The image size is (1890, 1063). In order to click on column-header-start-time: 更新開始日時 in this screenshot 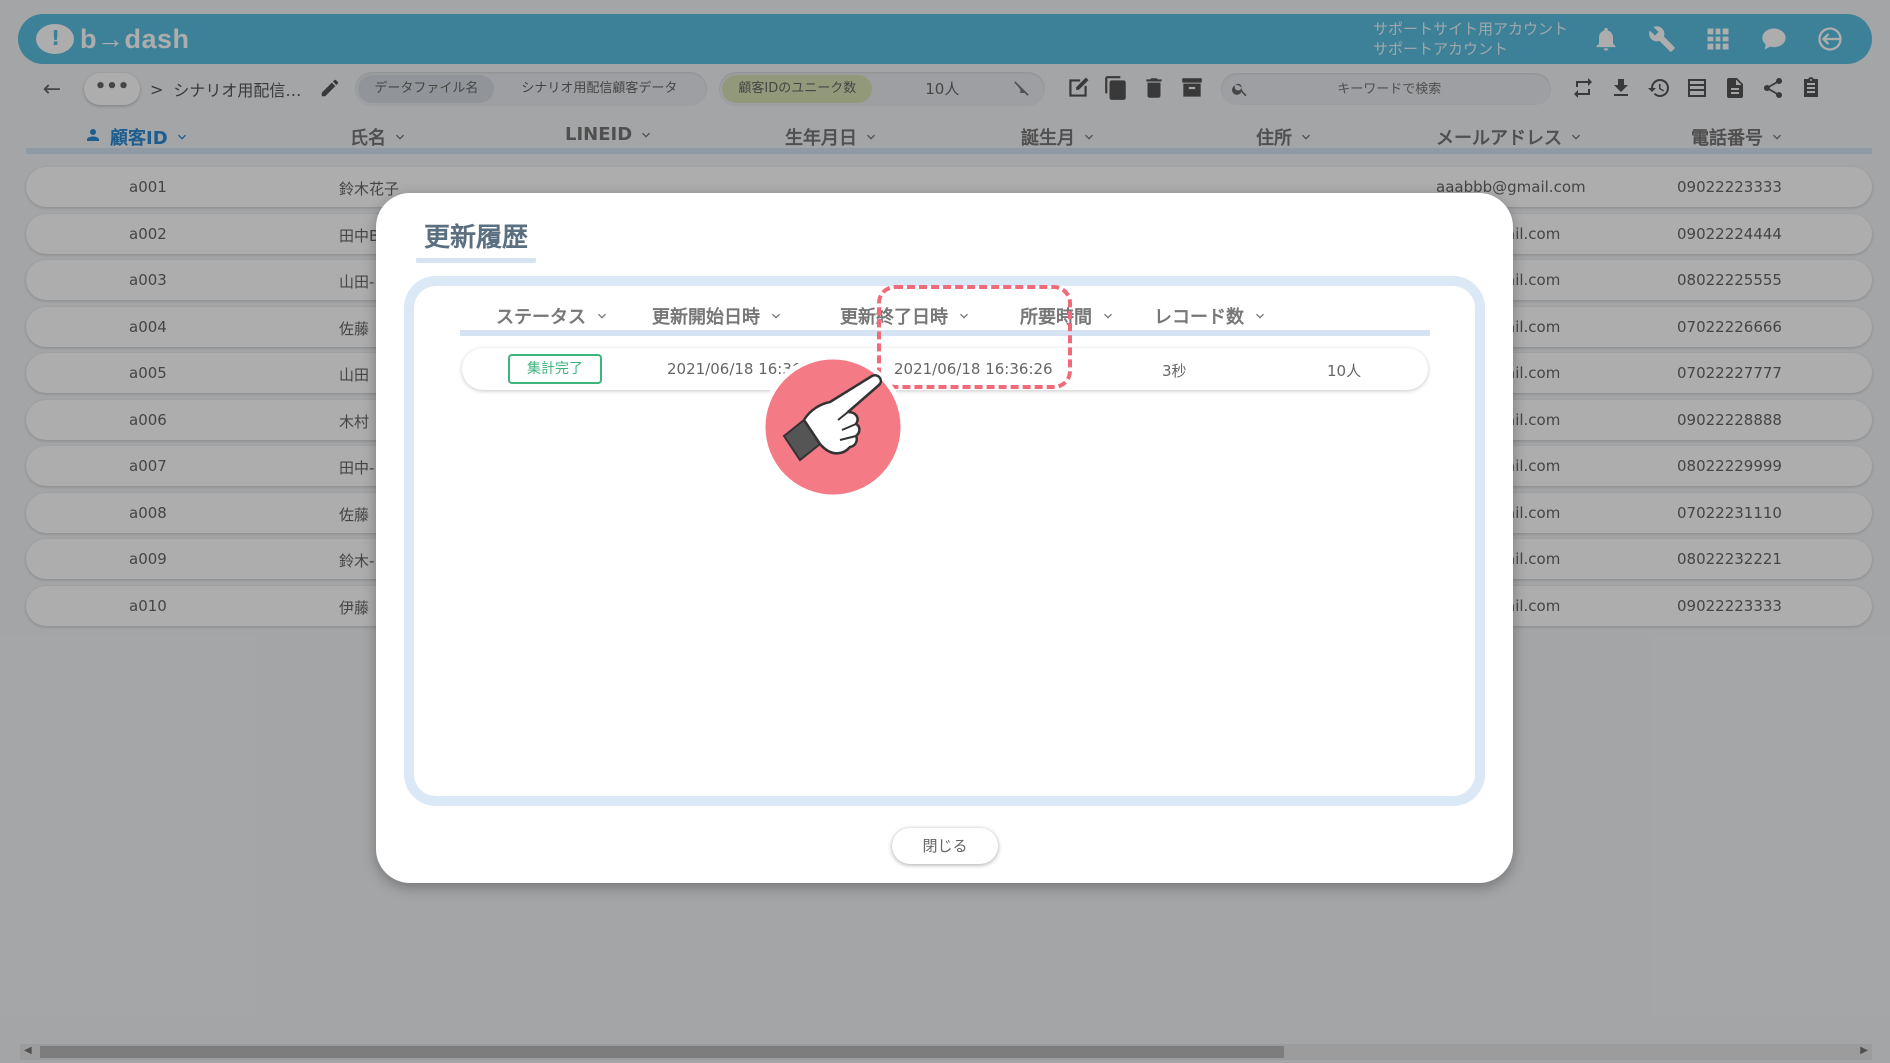, I will do `click(718, 316)`.